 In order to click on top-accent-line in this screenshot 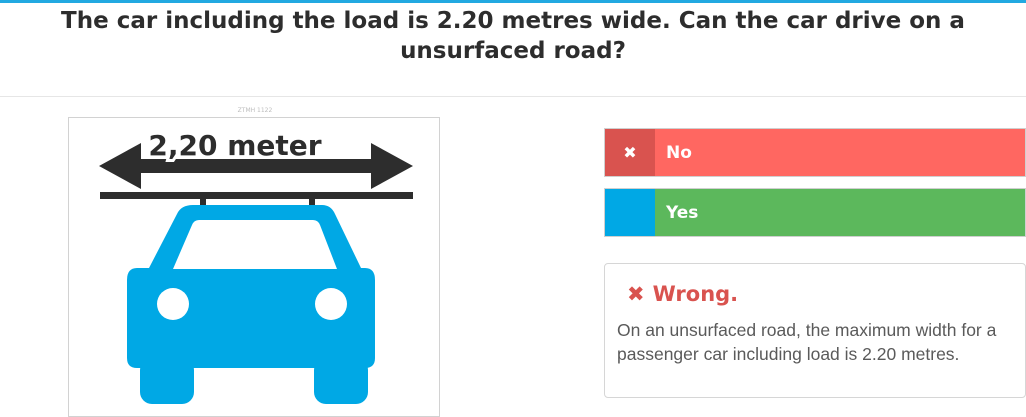, I will do `click(513, 1)`.